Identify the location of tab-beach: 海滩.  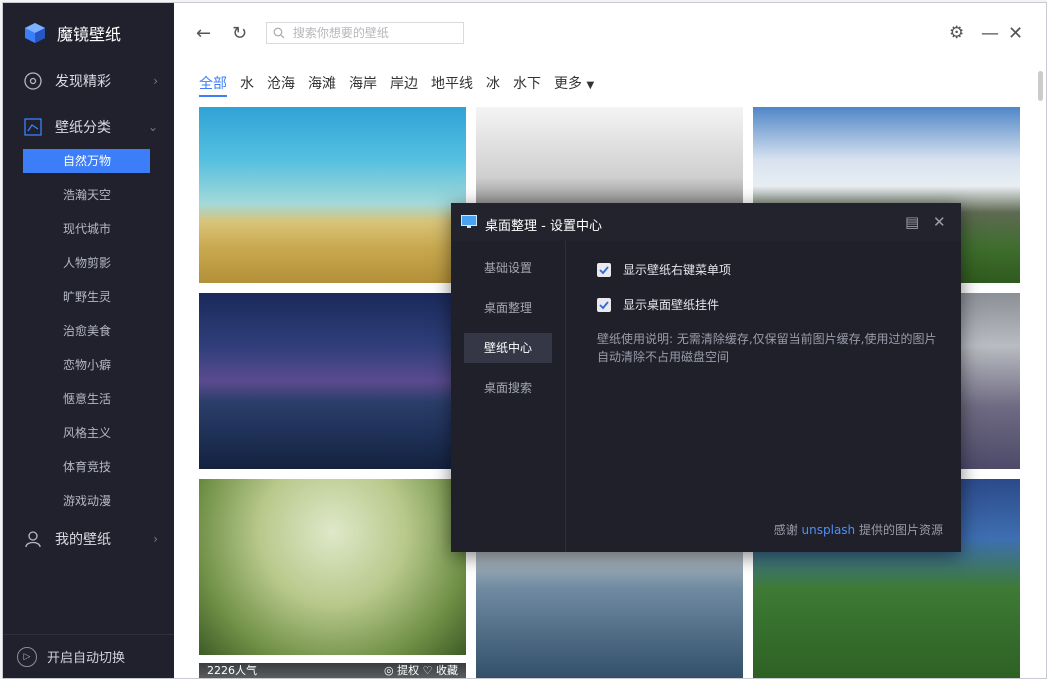
(322, 85).